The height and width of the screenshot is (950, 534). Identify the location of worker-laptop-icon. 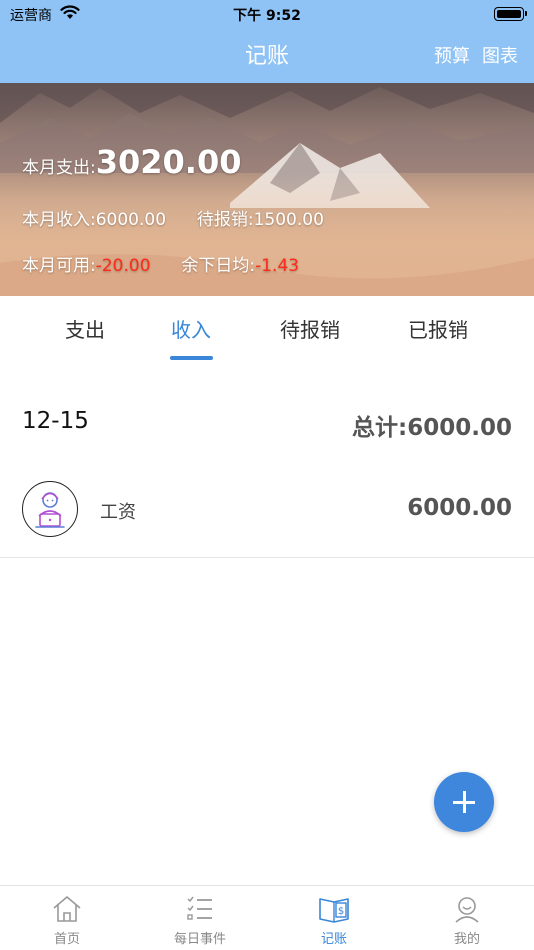
(50, 509).